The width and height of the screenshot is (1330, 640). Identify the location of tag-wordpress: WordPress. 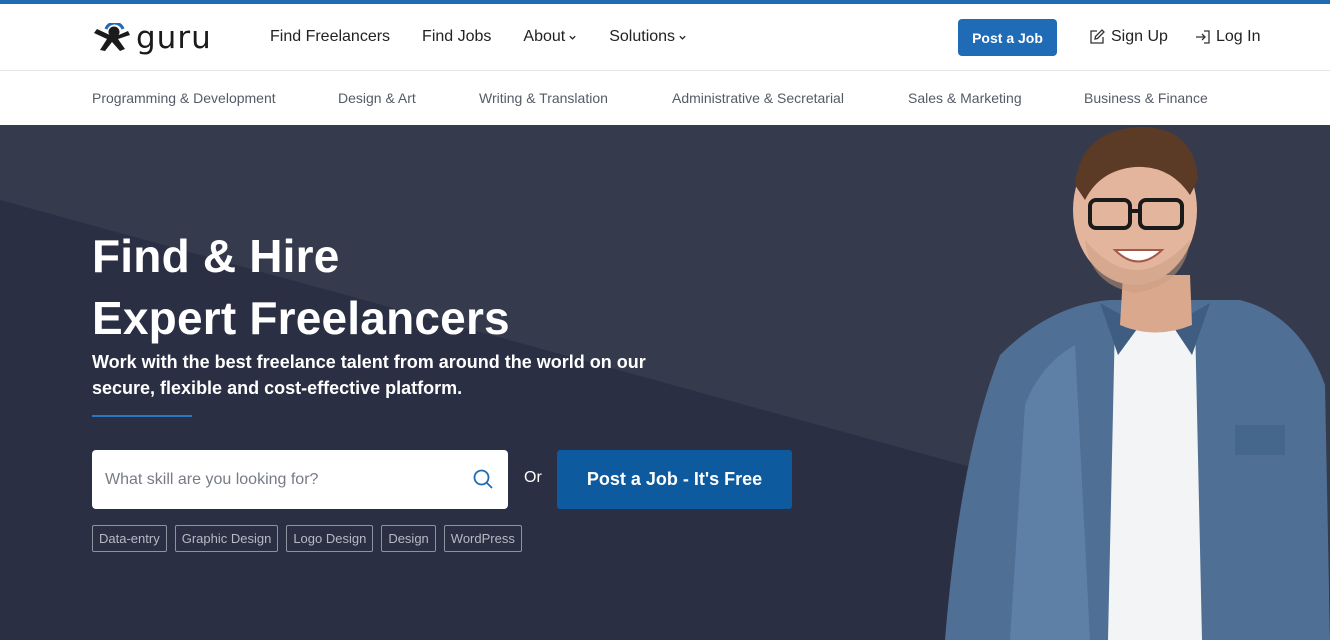
(482, 538).